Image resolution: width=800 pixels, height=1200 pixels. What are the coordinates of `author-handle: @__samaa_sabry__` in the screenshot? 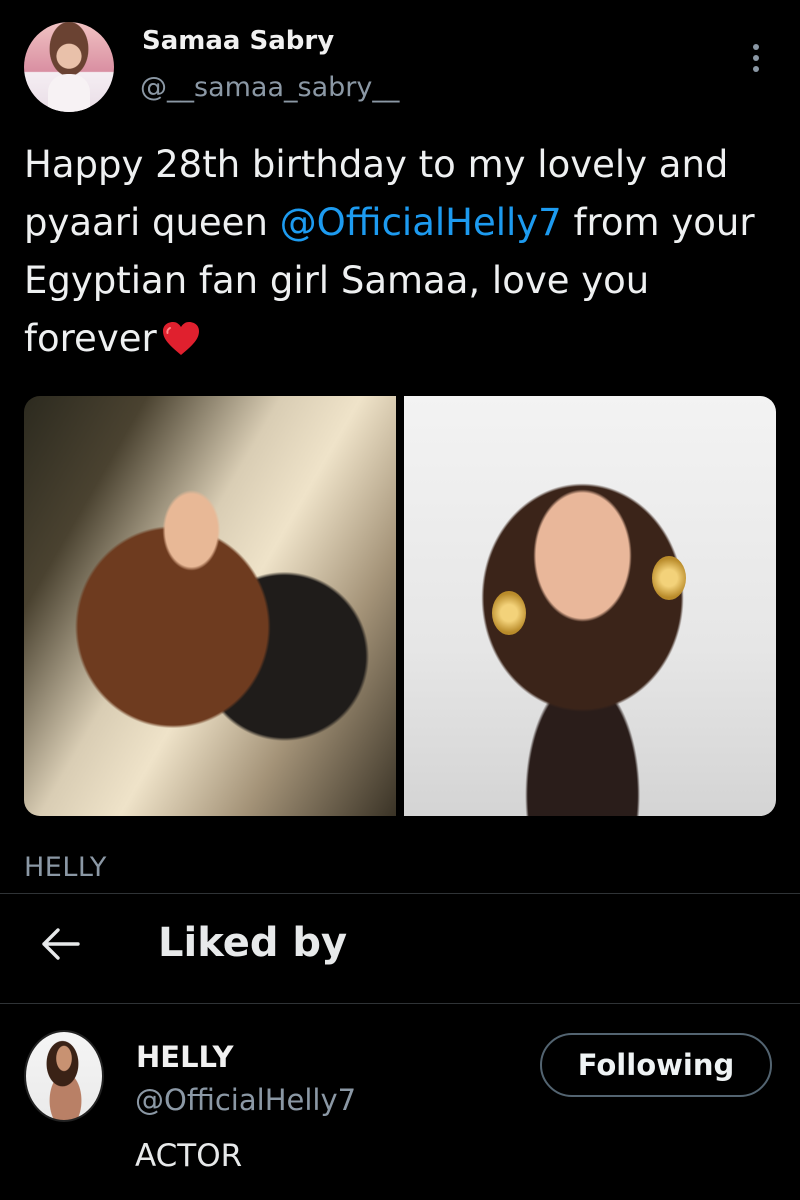 It's located at (269, 87).